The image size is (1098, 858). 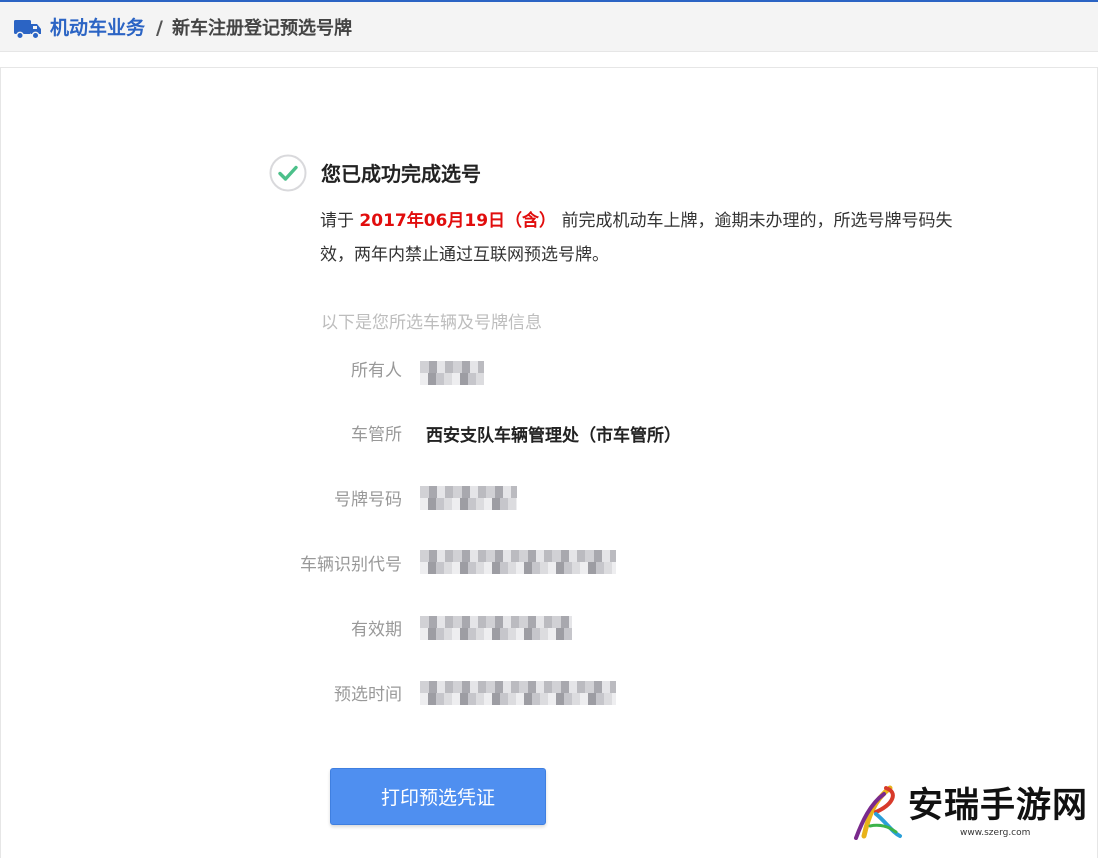 I want to click on watermark-brand-text: 安瑞手游网, so click(x=998, y=805).